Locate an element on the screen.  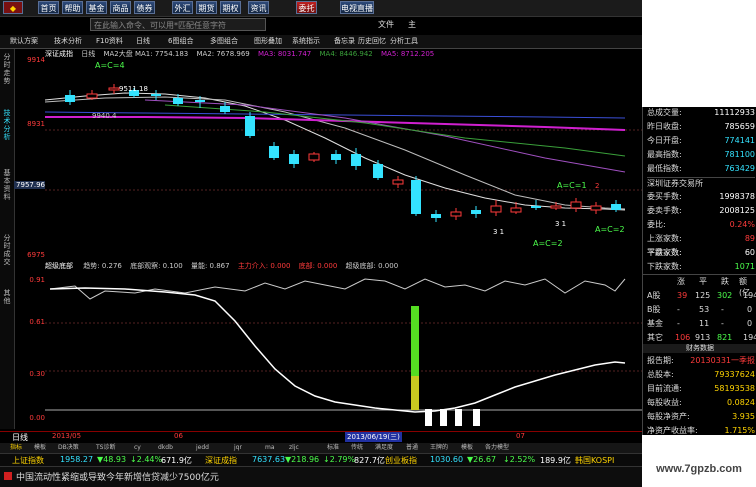
futures-button: 期货 is located at coordinates (206, 7).